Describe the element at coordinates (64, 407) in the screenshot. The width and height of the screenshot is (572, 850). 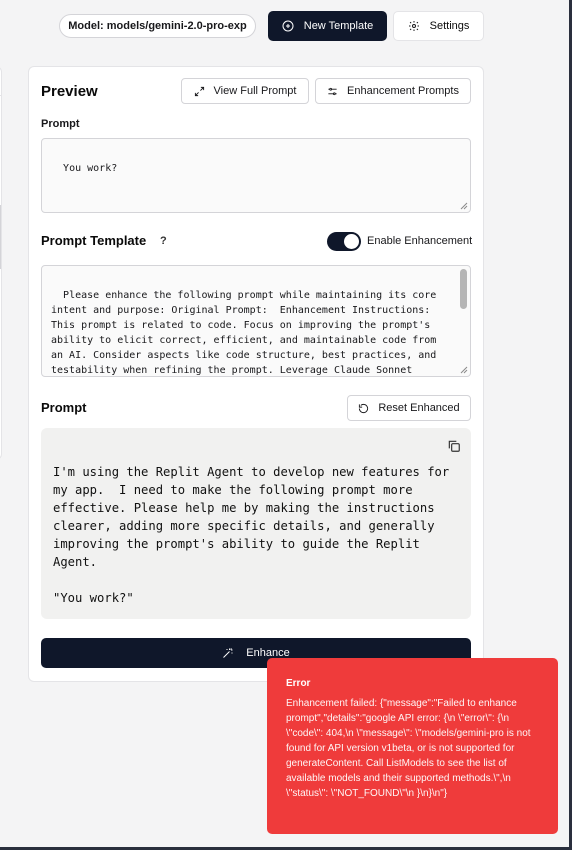
I see `enhanced-prompt-title: Prompt` at that location.